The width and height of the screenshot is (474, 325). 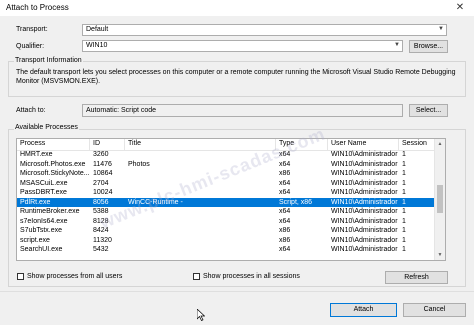 What do you see at coordinates (32, 29) in the screenshot?
I see `transport-label: Transport:` at bounding box center [32, 29].